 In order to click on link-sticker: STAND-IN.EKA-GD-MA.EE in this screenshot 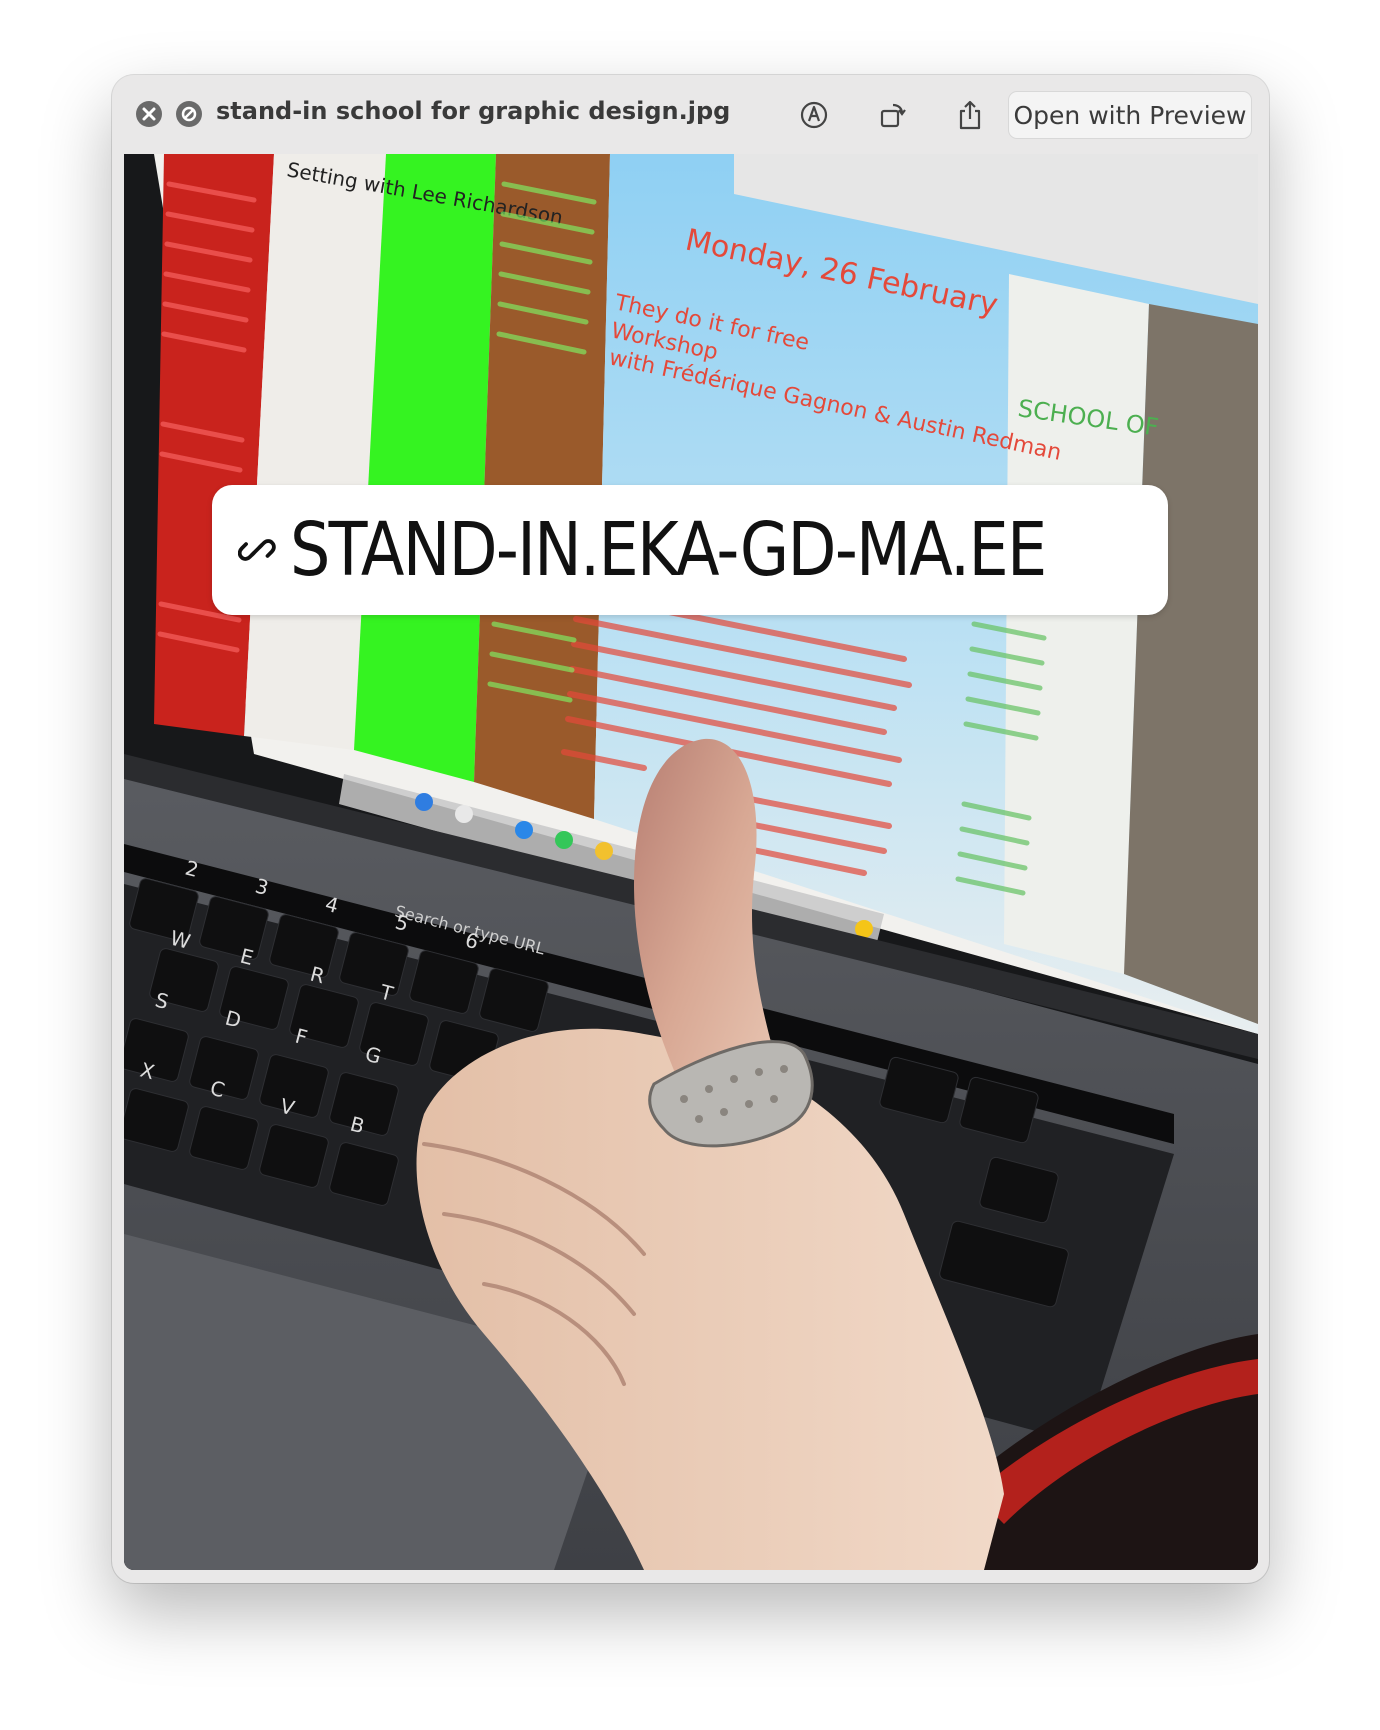, I will do `click(690, 550)`.